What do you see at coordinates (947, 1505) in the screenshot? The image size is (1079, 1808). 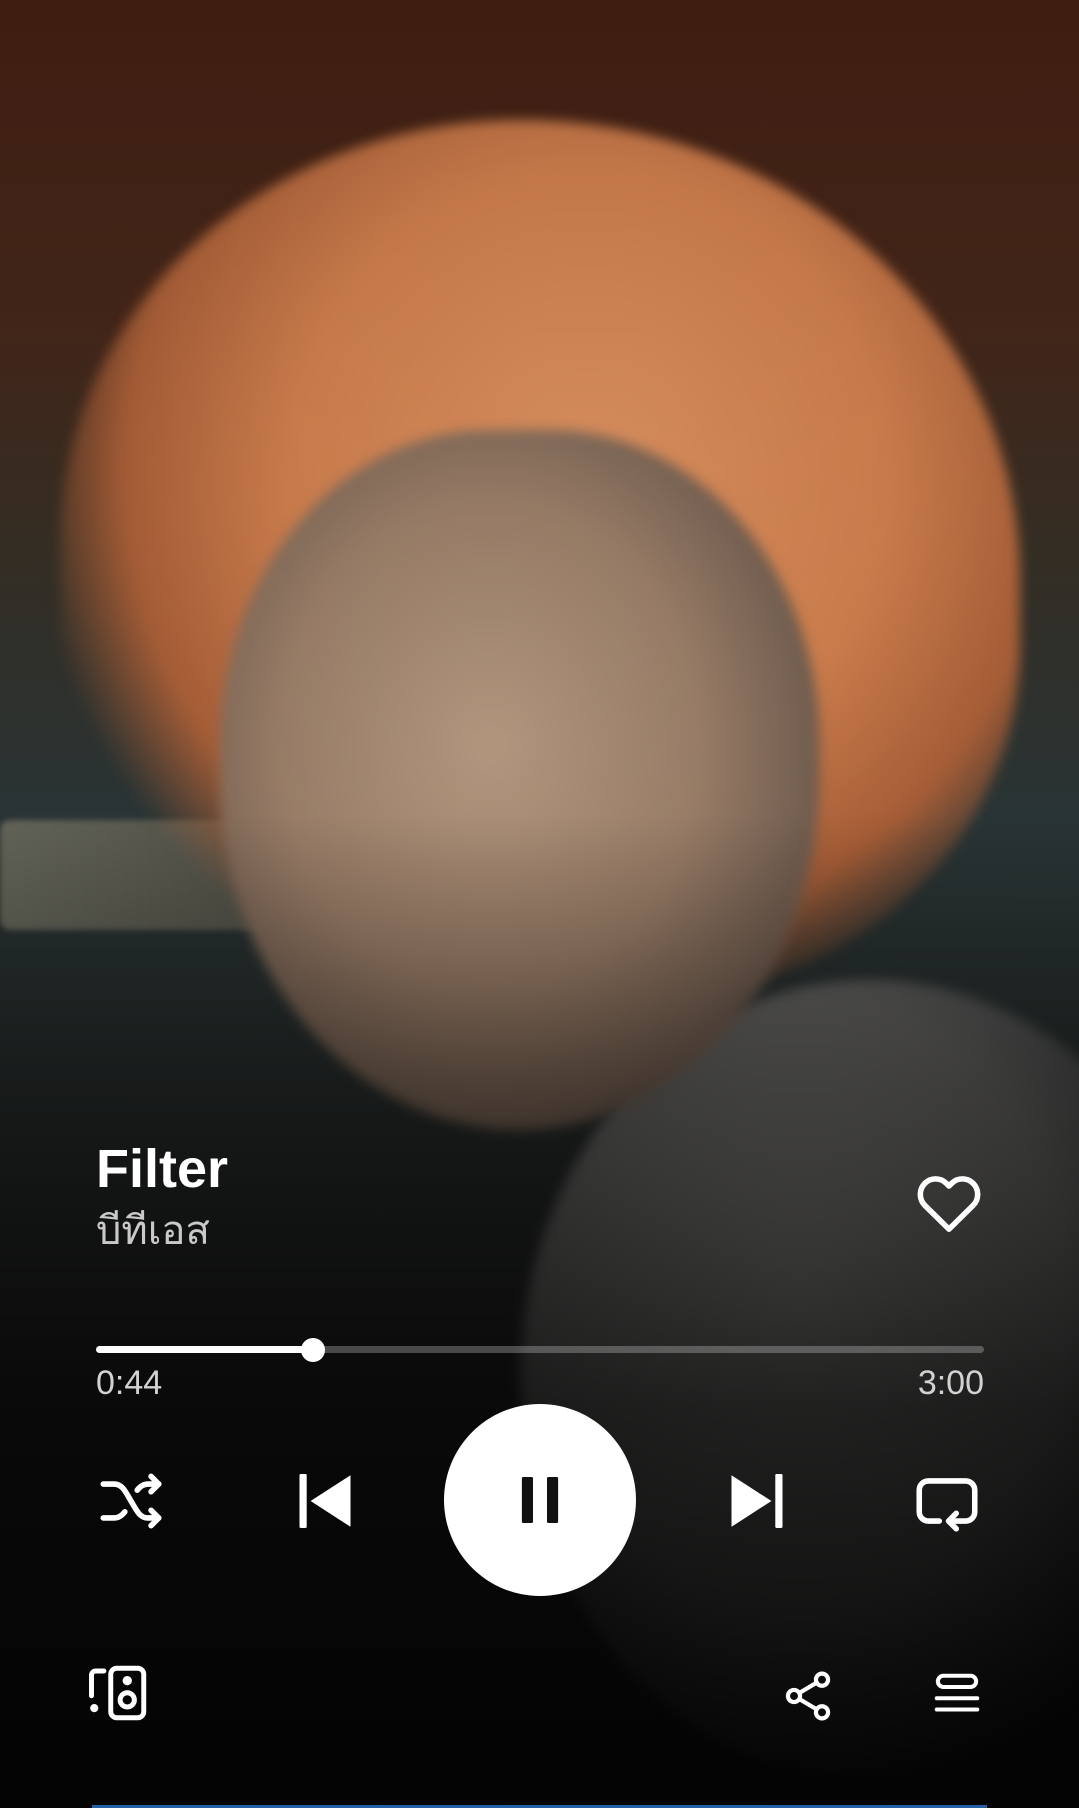 I see `repeat-icon` at bounding box center [947, 1505].